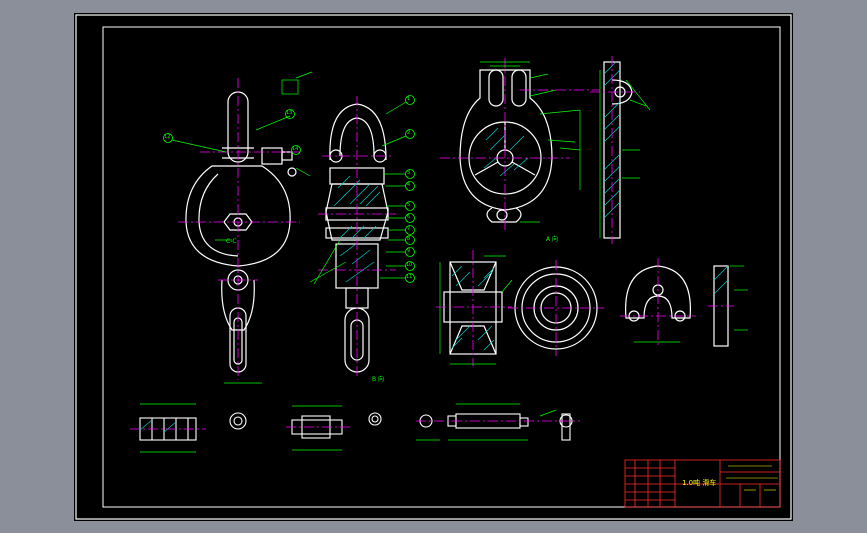  What do you see at coordinates (506, 152) in the screenshot?
I see `side-plate-hatch` at bounding box center [506, 152].